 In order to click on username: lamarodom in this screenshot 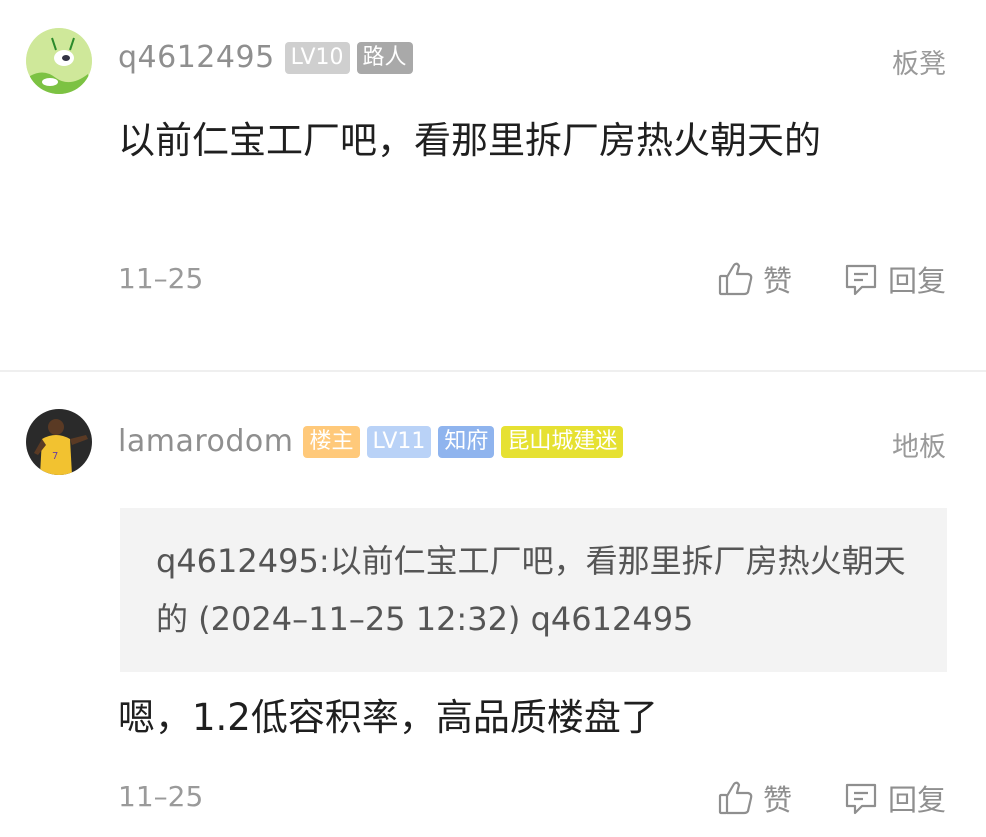, I will do `click(205, 441)`.